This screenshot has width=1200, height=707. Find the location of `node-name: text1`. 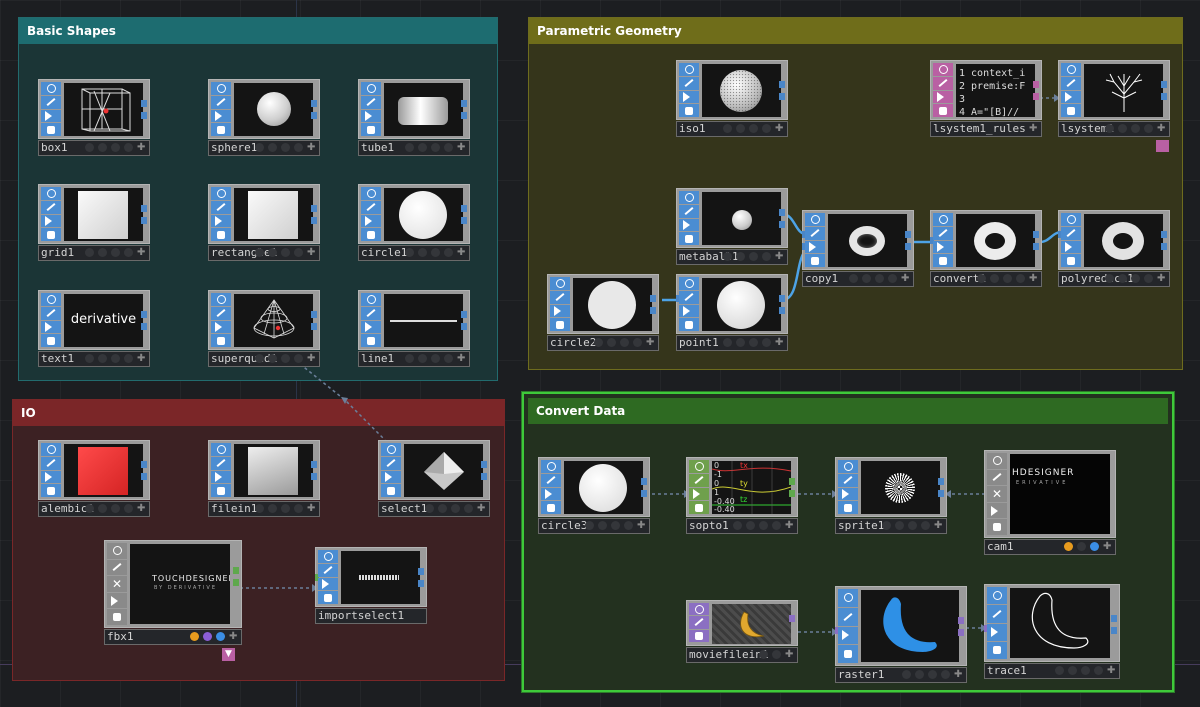

node-name: text1 is located at coordinates (57, 359).